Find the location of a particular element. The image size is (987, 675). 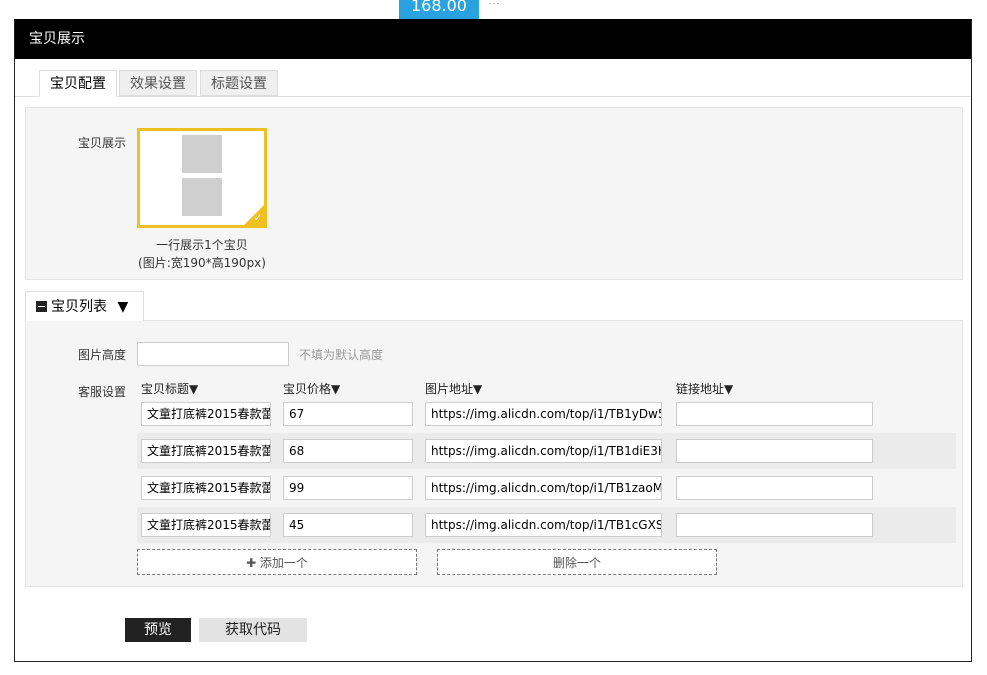

display-label: 宝贝展示 is located at coordinates (102, 143).